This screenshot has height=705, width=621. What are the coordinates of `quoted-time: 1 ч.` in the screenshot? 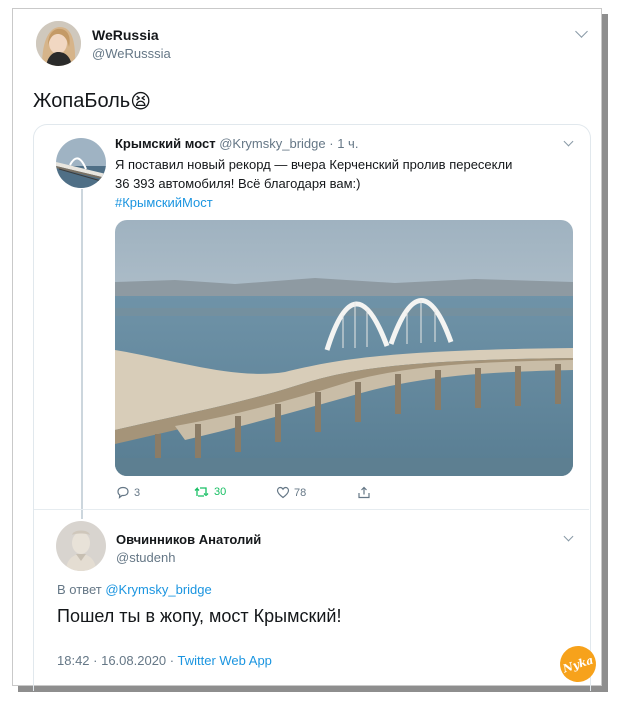 It's located at (347, 143).